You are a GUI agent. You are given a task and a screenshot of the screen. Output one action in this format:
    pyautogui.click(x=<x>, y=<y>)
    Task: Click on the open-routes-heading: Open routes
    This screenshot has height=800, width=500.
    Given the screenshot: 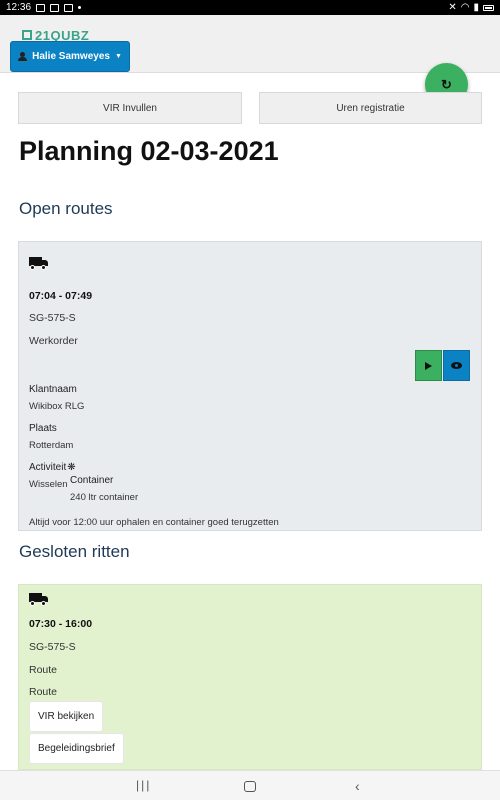 What is the action you would take?
    pyautogui.click(x=66, y=208)
    